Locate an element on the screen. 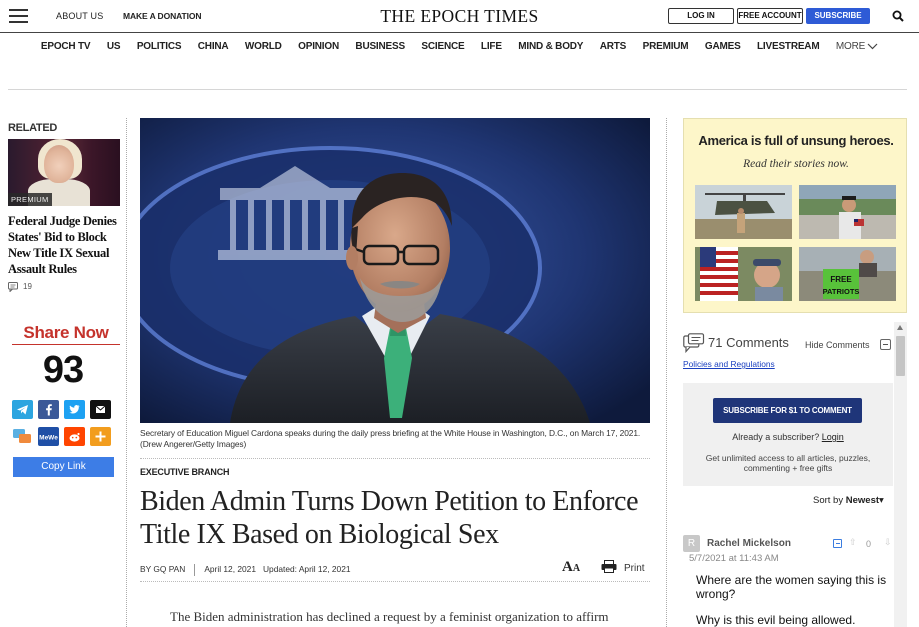 The width and height of the screenshot is (919, 627). nav-china: CHINA is located at coordinates (213, 47).